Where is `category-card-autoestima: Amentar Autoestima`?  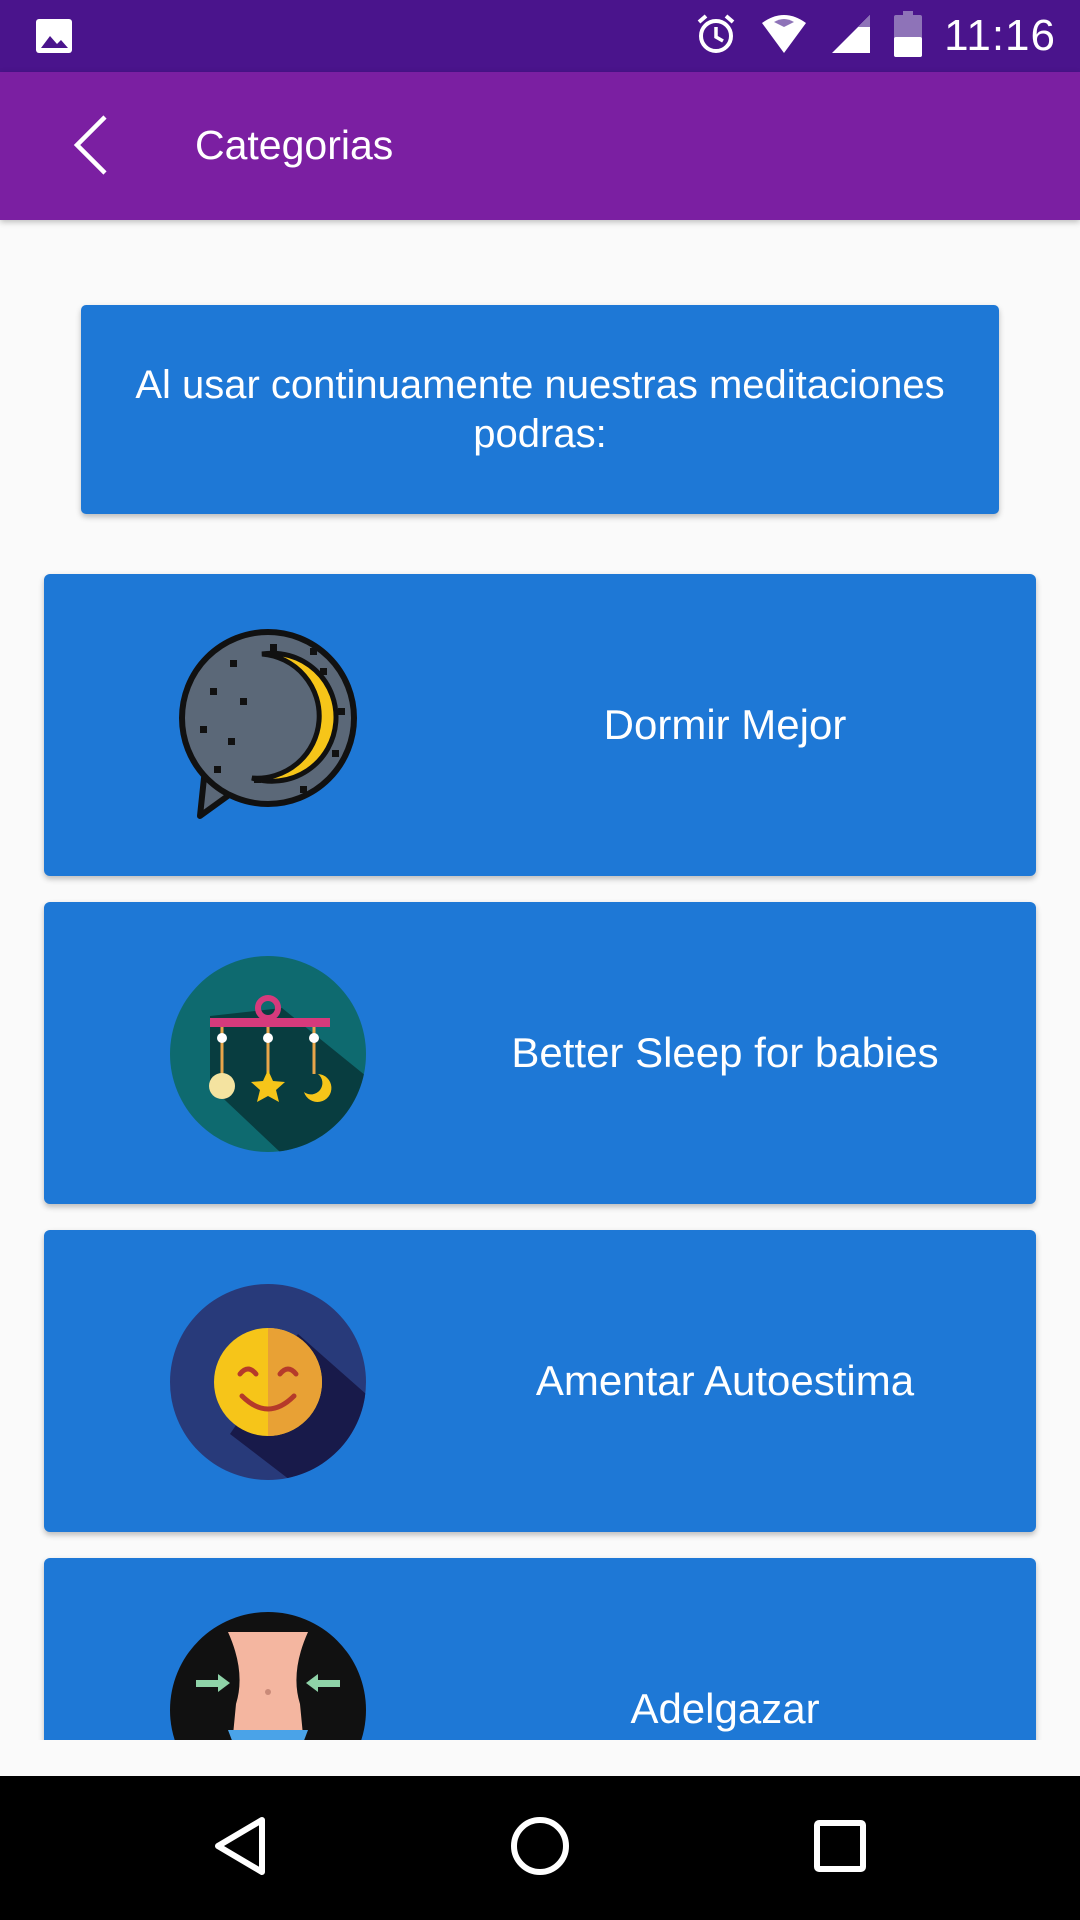 category-card-autoestima: Amentar Autoestima is located at coordinates (540, 1381).